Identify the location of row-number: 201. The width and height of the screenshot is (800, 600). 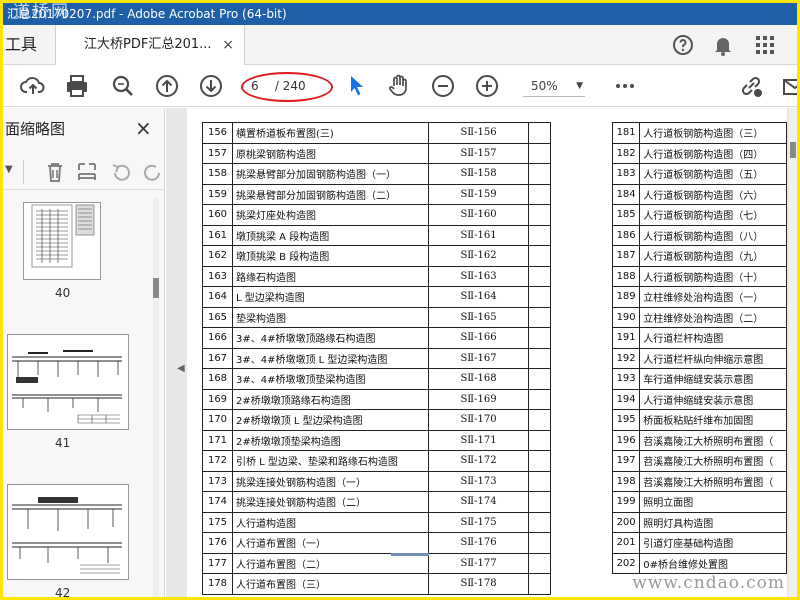
(626, 543).